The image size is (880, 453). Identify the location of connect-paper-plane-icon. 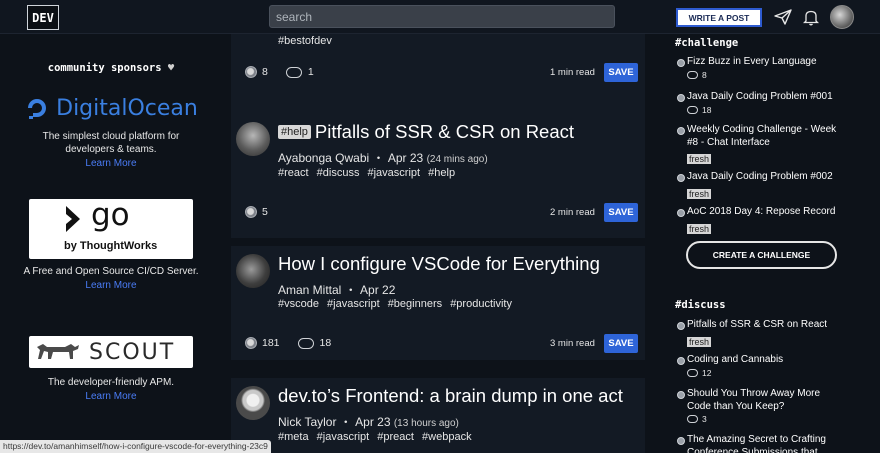
(783, 17).